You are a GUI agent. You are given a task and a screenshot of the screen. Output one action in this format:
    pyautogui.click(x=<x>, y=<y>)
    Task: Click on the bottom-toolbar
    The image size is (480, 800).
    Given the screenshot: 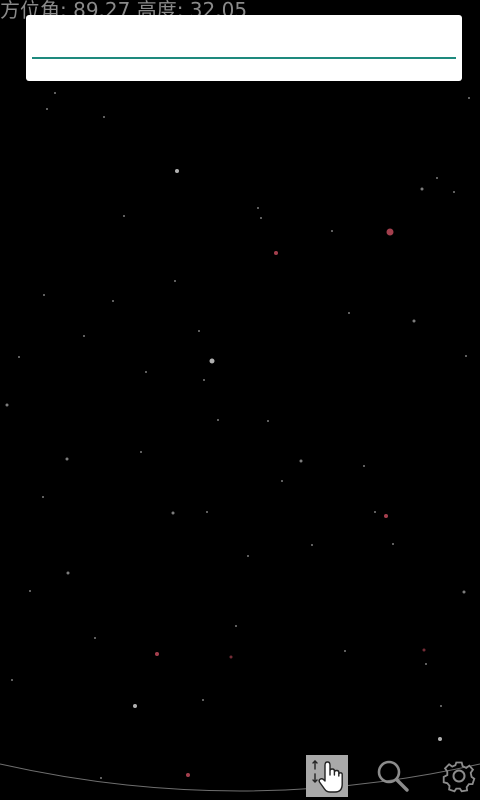 What is the action you would take?
    pyautogui.click(x=390, y=775)
    